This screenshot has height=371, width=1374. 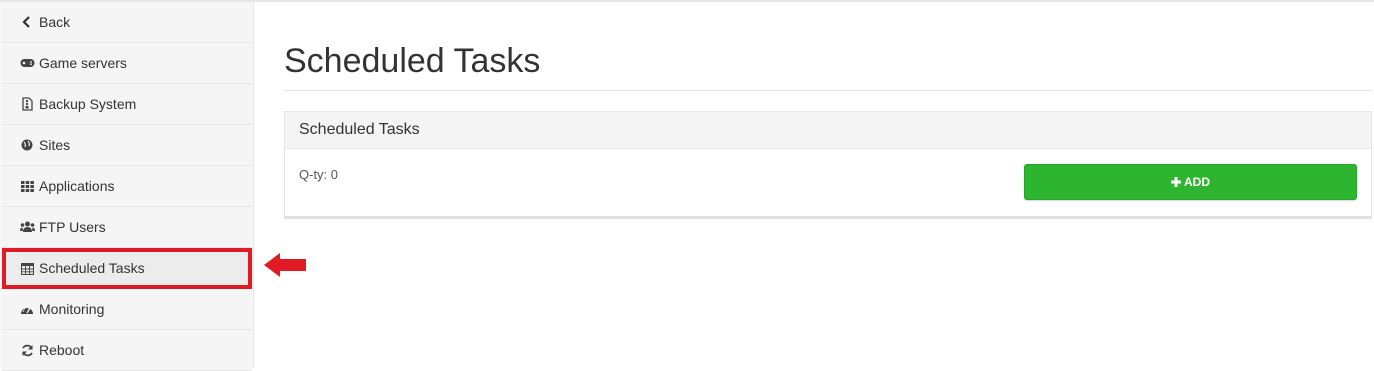 I want to click on sidebar-item-sites: Sites, so click(x=127, y=145).